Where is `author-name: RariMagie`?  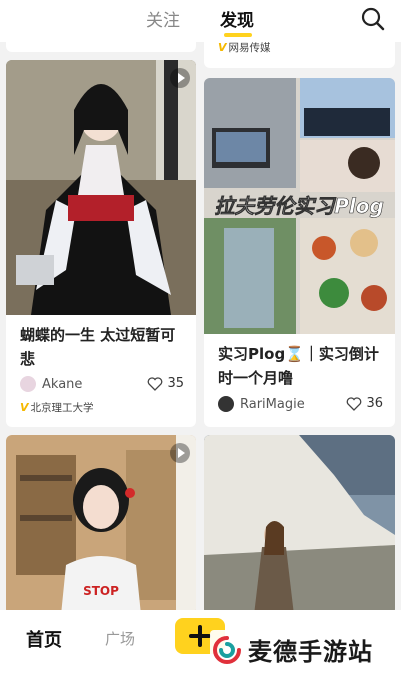 author-name: RariMagie is located at coordinates (272, 404).